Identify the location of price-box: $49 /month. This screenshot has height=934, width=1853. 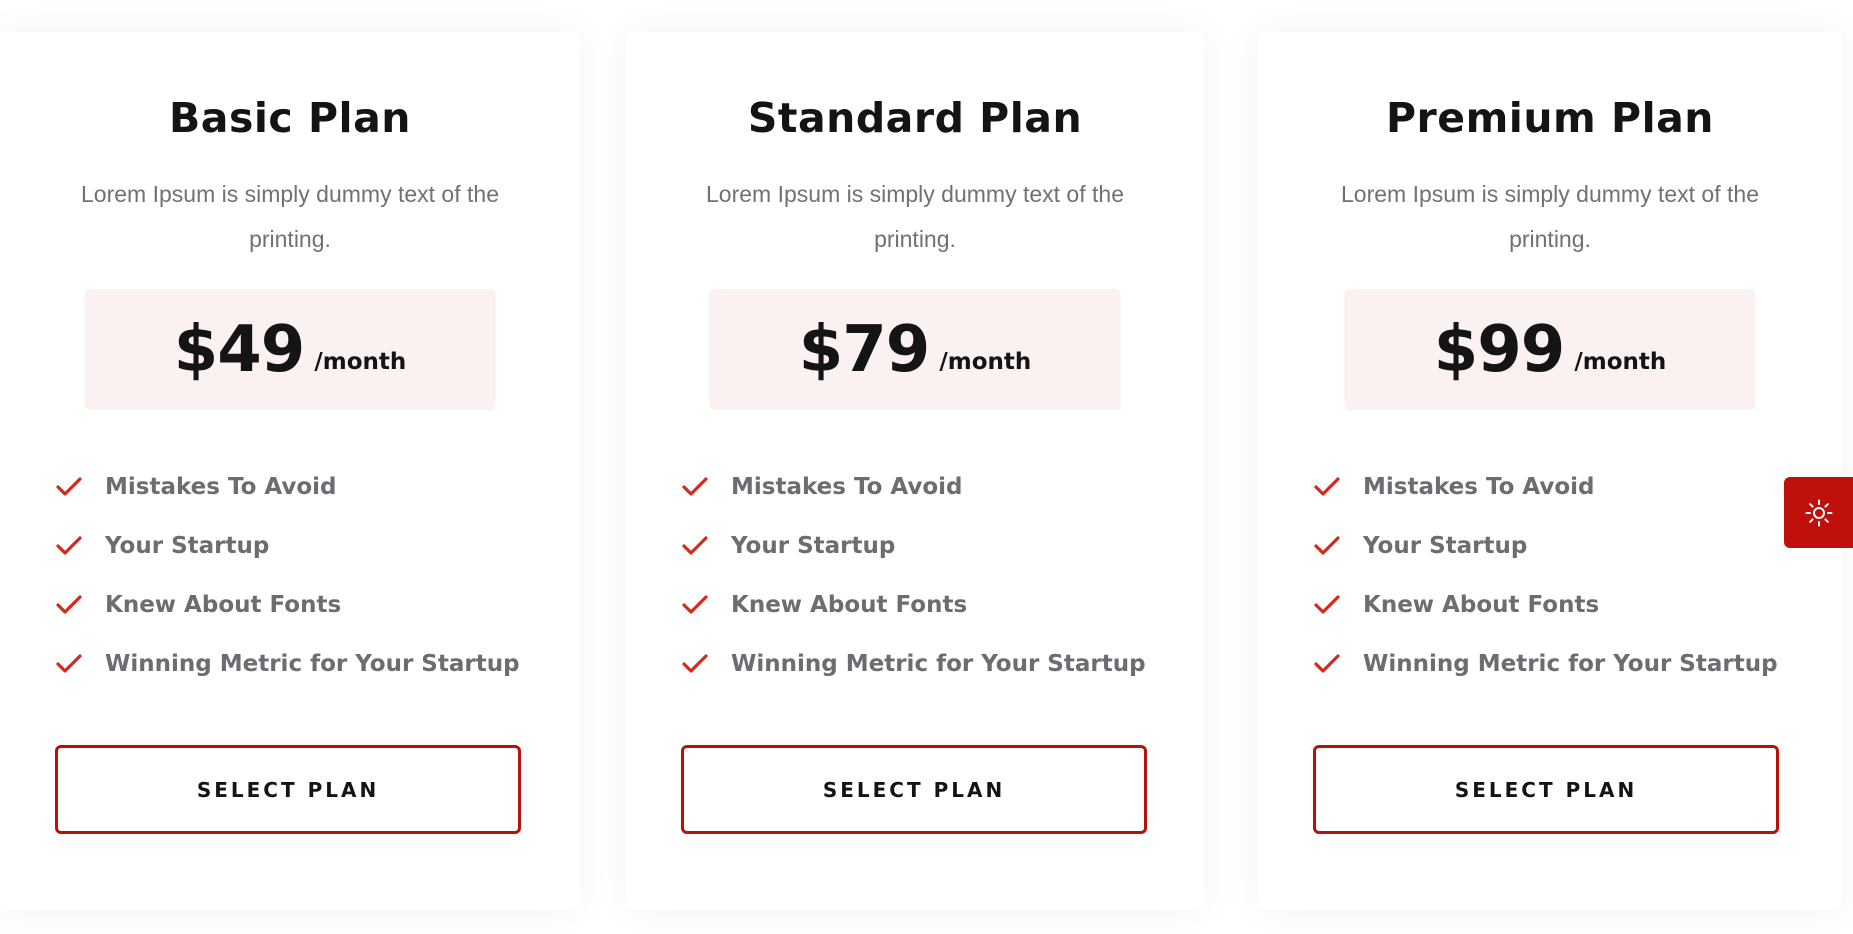
(290, 349).